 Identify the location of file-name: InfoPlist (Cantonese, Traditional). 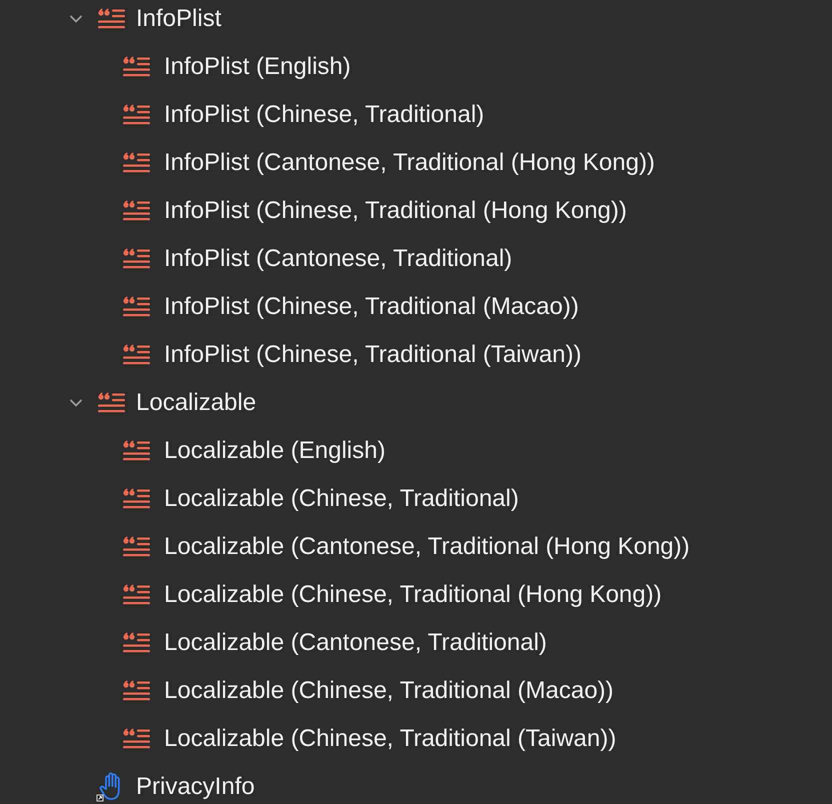
(338, 259).